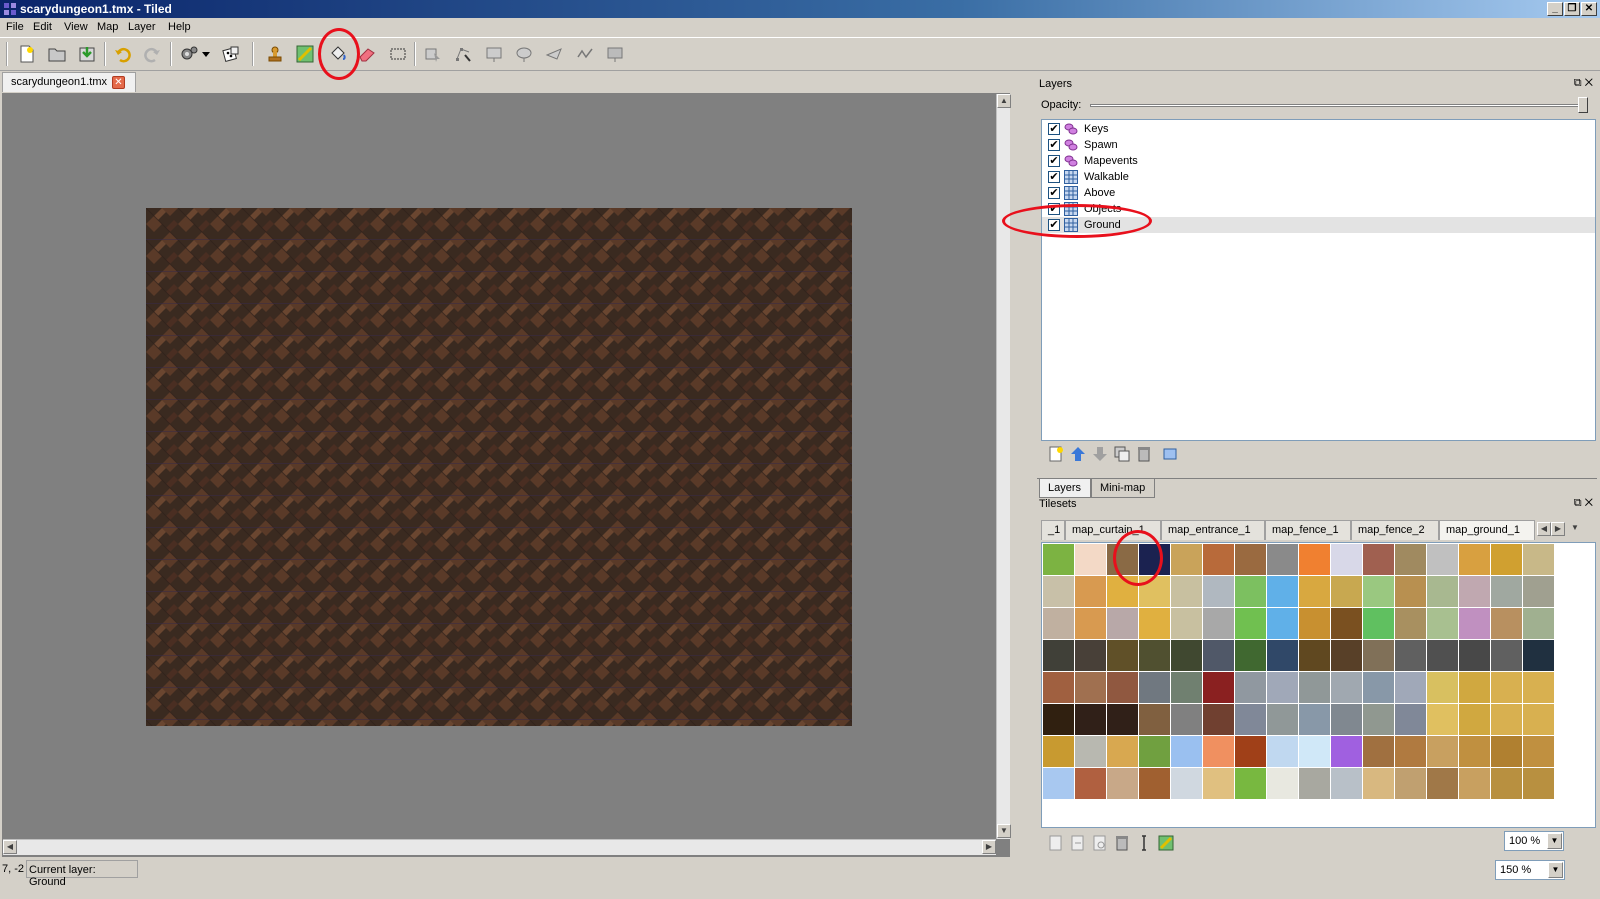  What do you see at coordinates (1053, 530) in the screenshot?
I see `tileset-tab: _1` at bounding box center [1053, 530].